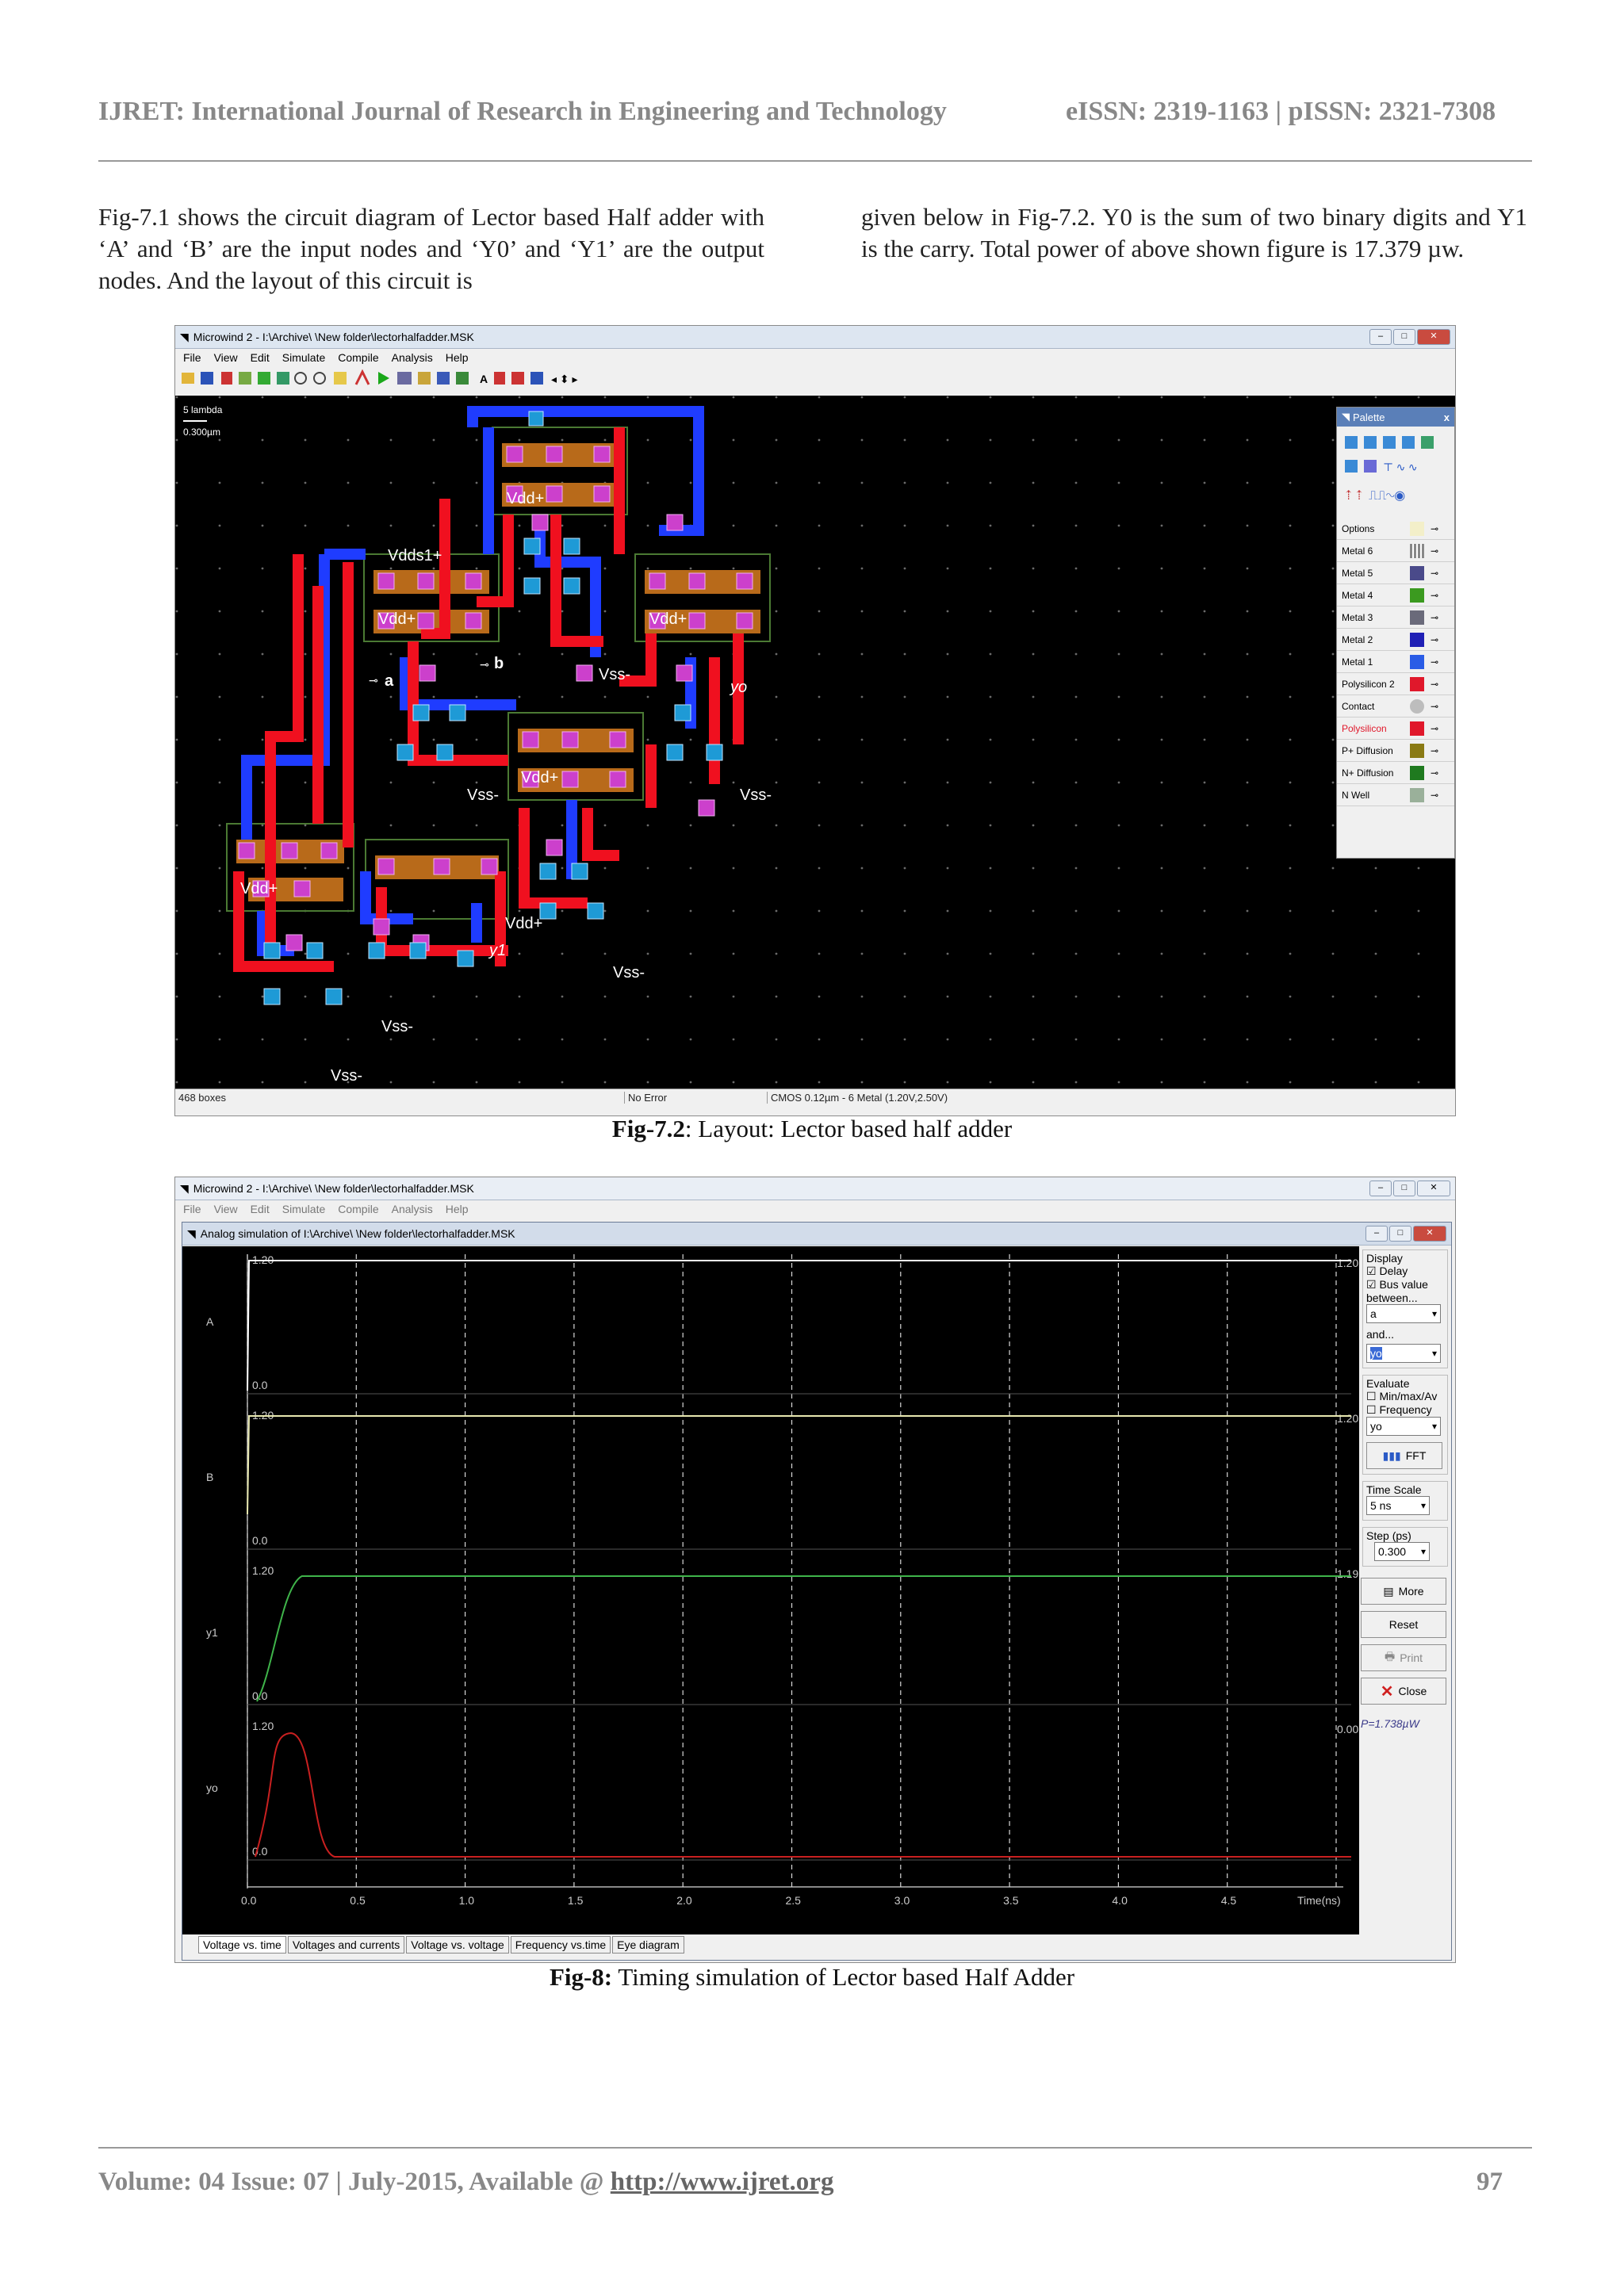 This screenshot has height=2296, width=1624. Describe the element at coordinates (260, 1209) in the screenshot. I see `sim-menu-edit: Edit` at that location.